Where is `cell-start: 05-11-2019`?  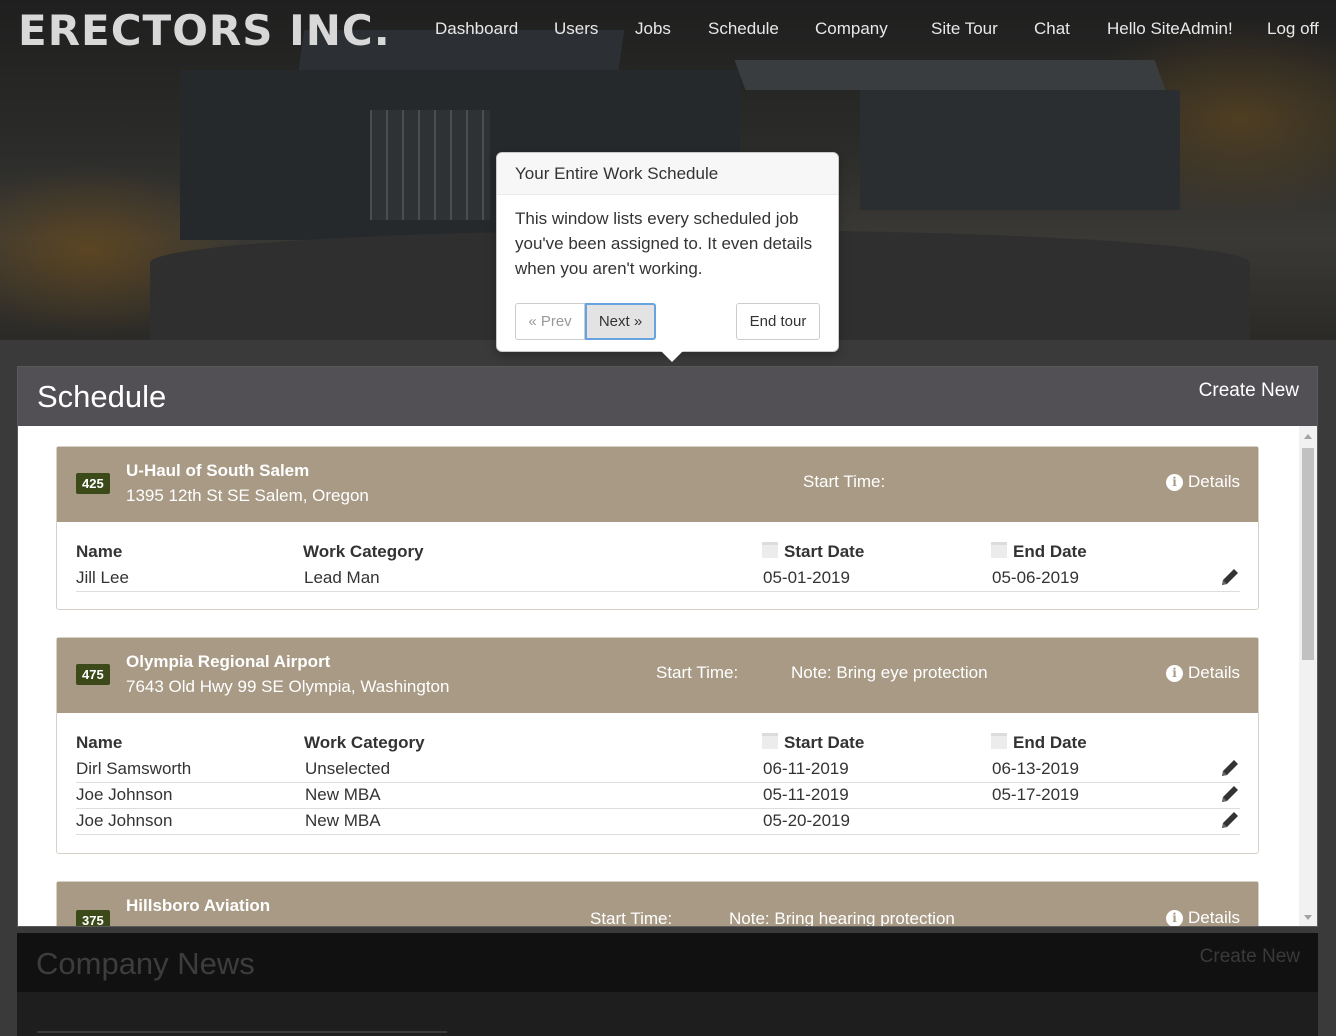
cell-start: 05-11-2019 is located at coordinates (806, 794).